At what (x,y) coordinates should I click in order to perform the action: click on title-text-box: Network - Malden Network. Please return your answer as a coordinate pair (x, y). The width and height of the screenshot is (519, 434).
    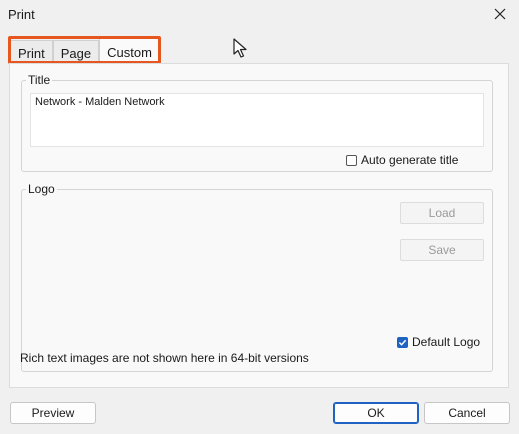
    Looking at the image, I should click on (257, 120).